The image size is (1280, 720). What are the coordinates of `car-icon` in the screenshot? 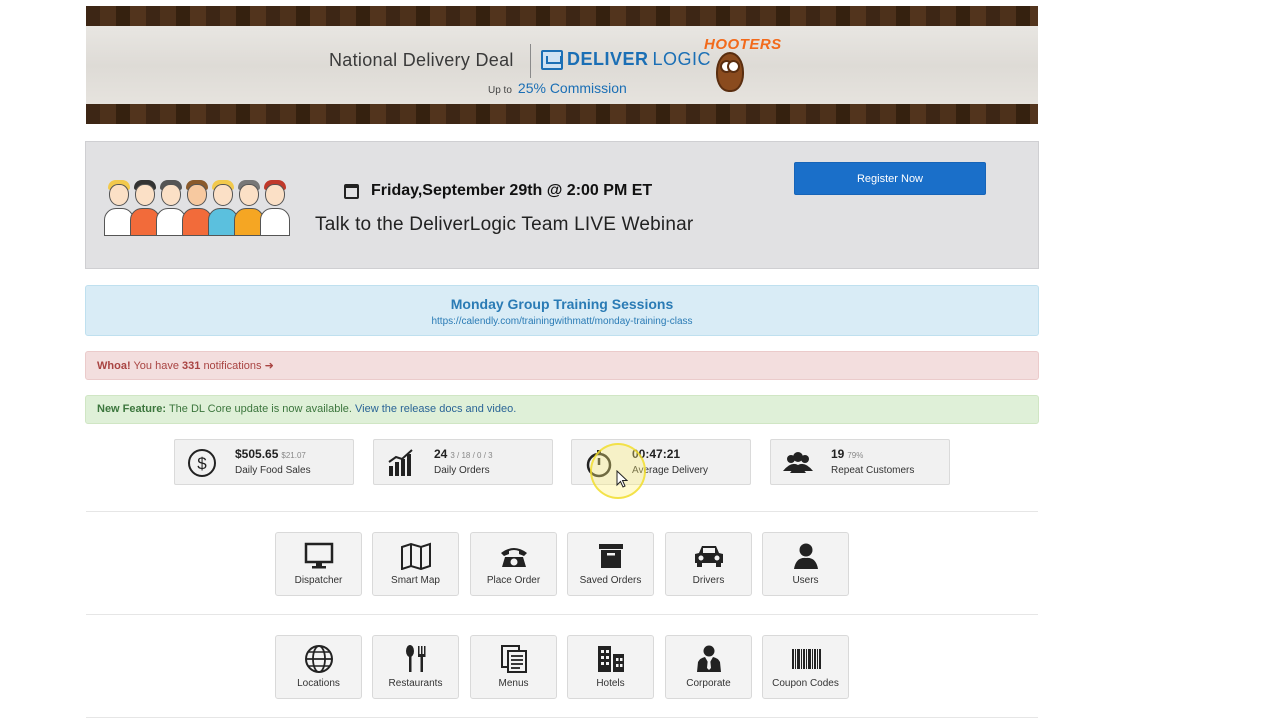 It's located at (708, 556).